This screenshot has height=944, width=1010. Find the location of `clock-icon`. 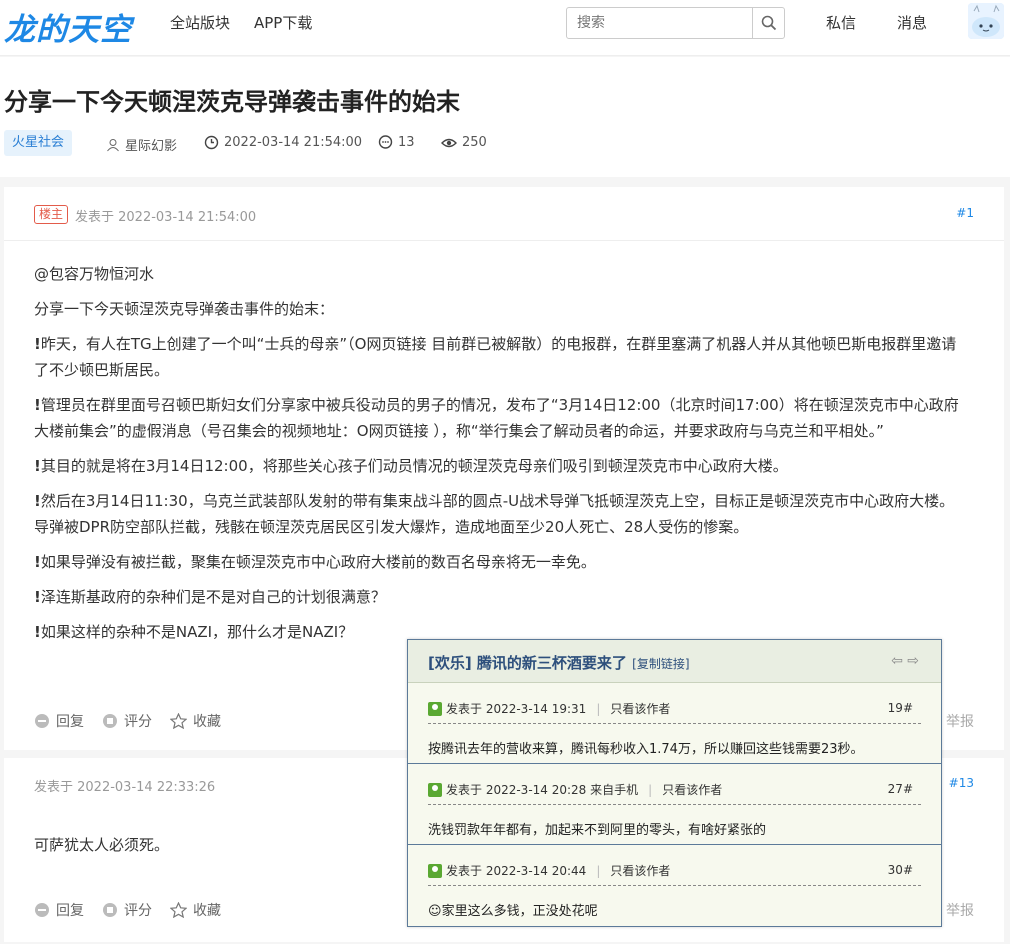

clock-icon is located at coordinates (211, 142).